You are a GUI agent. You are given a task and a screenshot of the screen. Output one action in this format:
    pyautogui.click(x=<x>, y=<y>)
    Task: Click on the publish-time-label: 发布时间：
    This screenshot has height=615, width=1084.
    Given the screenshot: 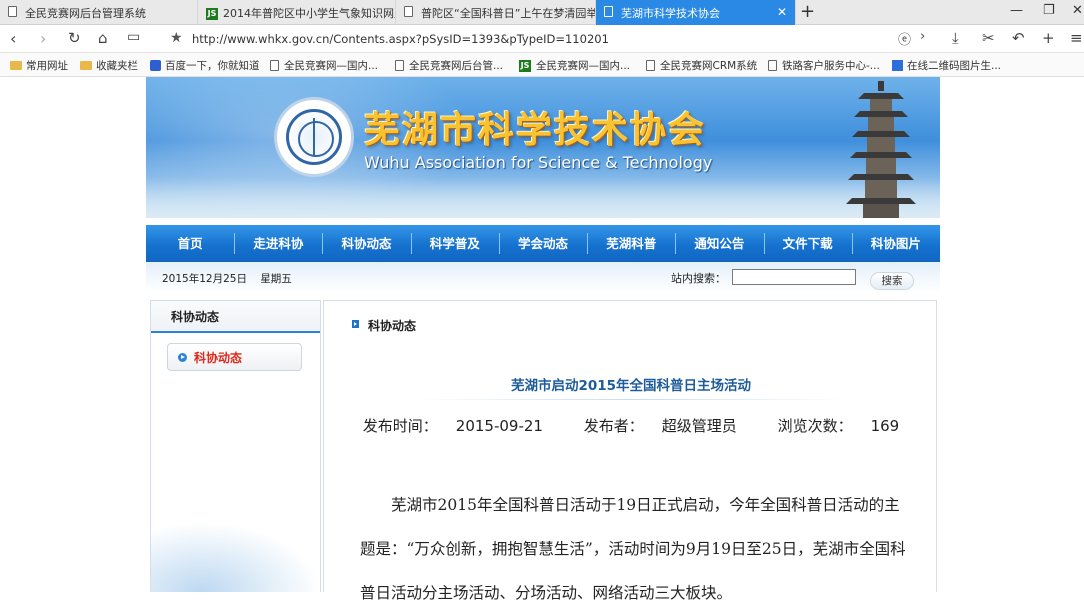 What is the action you would take?
    pyautogui.click(x=400, y=426)
    